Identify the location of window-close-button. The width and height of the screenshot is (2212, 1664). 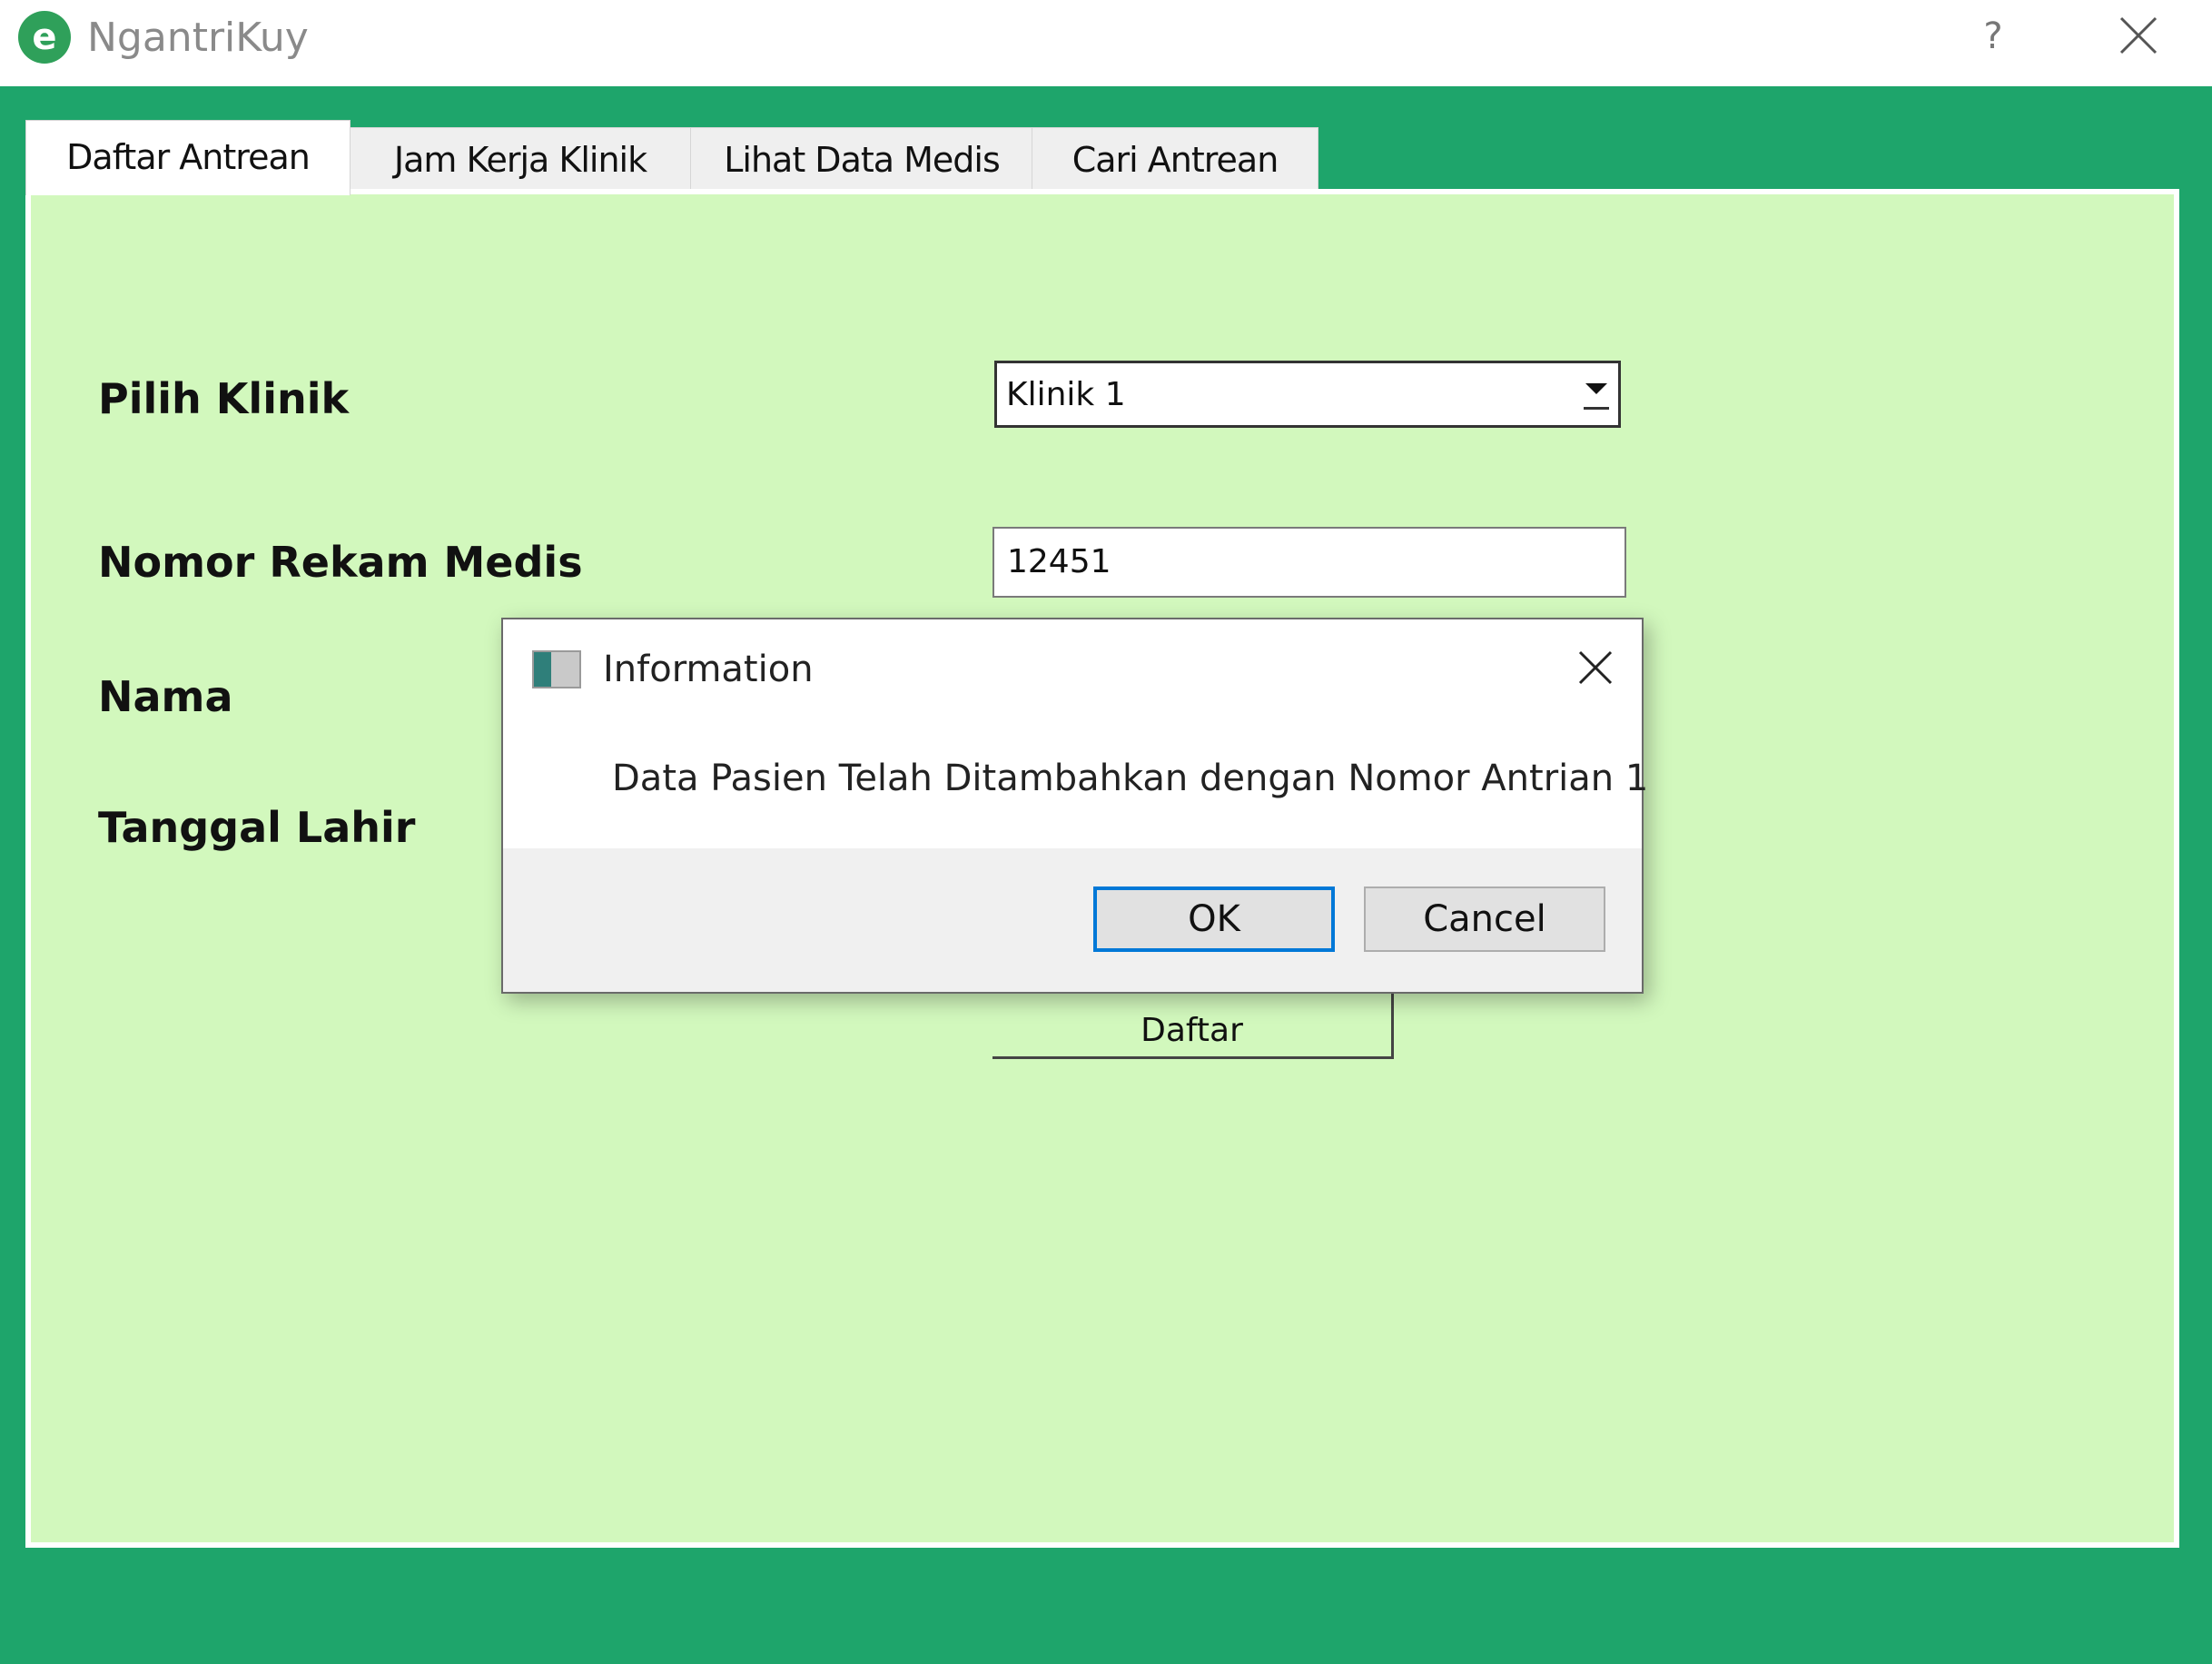
(2139, 36).